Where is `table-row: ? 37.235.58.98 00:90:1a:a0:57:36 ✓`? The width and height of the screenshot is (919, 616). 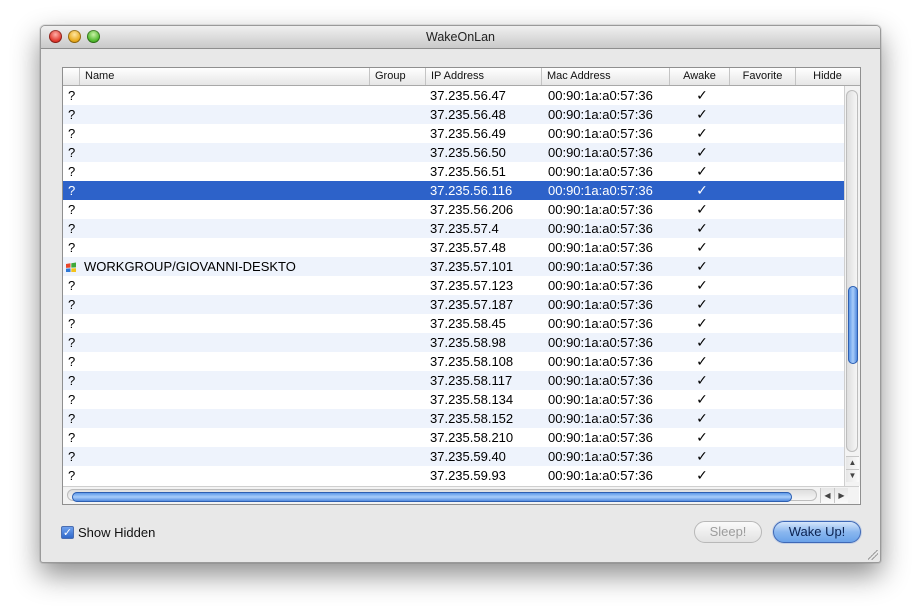
table-row: ? 37.235.58.98 00:90:1a:a0:57:36 ✓ is located at coordinates (453, 342).